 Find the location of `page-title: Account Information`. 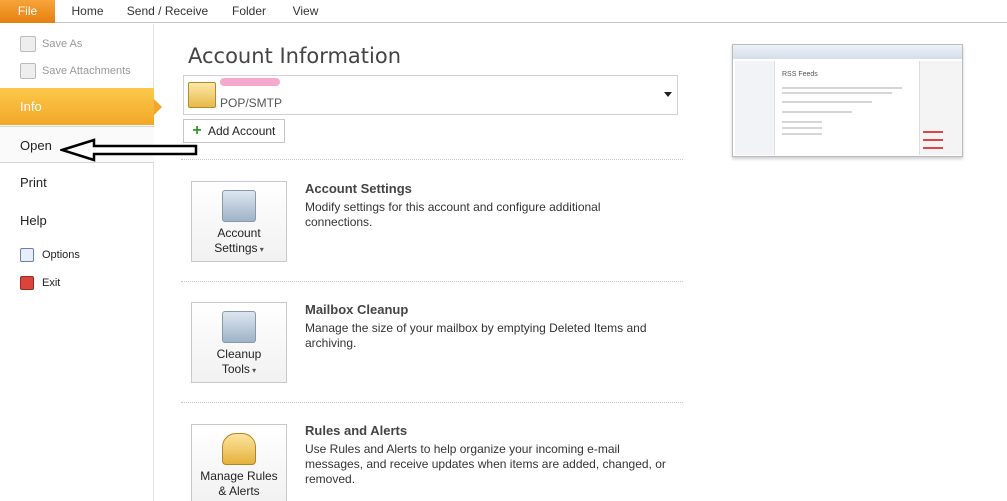

page-title: Account Information is located at coordinates (295, 56).